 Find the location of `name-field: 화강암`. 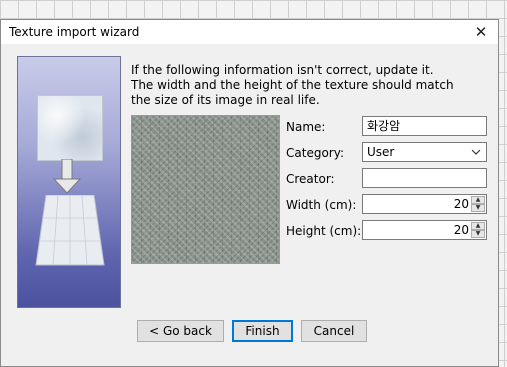

name-field: 화강암 is located at coordinates (424, 126).